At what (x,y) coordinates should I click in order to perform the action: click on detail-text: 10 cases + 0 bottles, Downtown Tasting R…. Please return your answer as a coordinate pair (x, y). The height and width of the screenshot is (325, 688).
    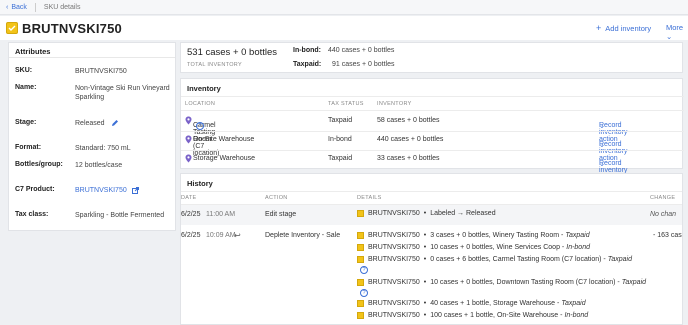
    Looking at the image, I should click on (525, 282).